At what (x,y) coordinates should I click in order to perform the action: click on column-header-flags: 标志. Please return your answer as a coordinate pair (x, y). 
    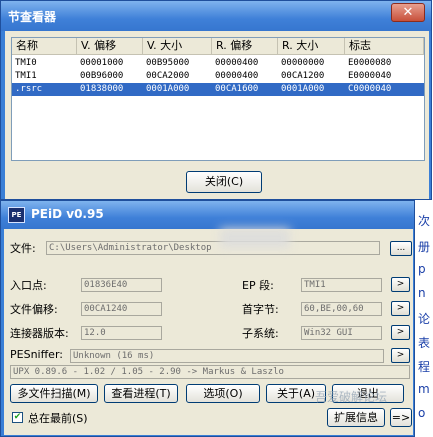
    Looking at the image, I should click on (384, 46).